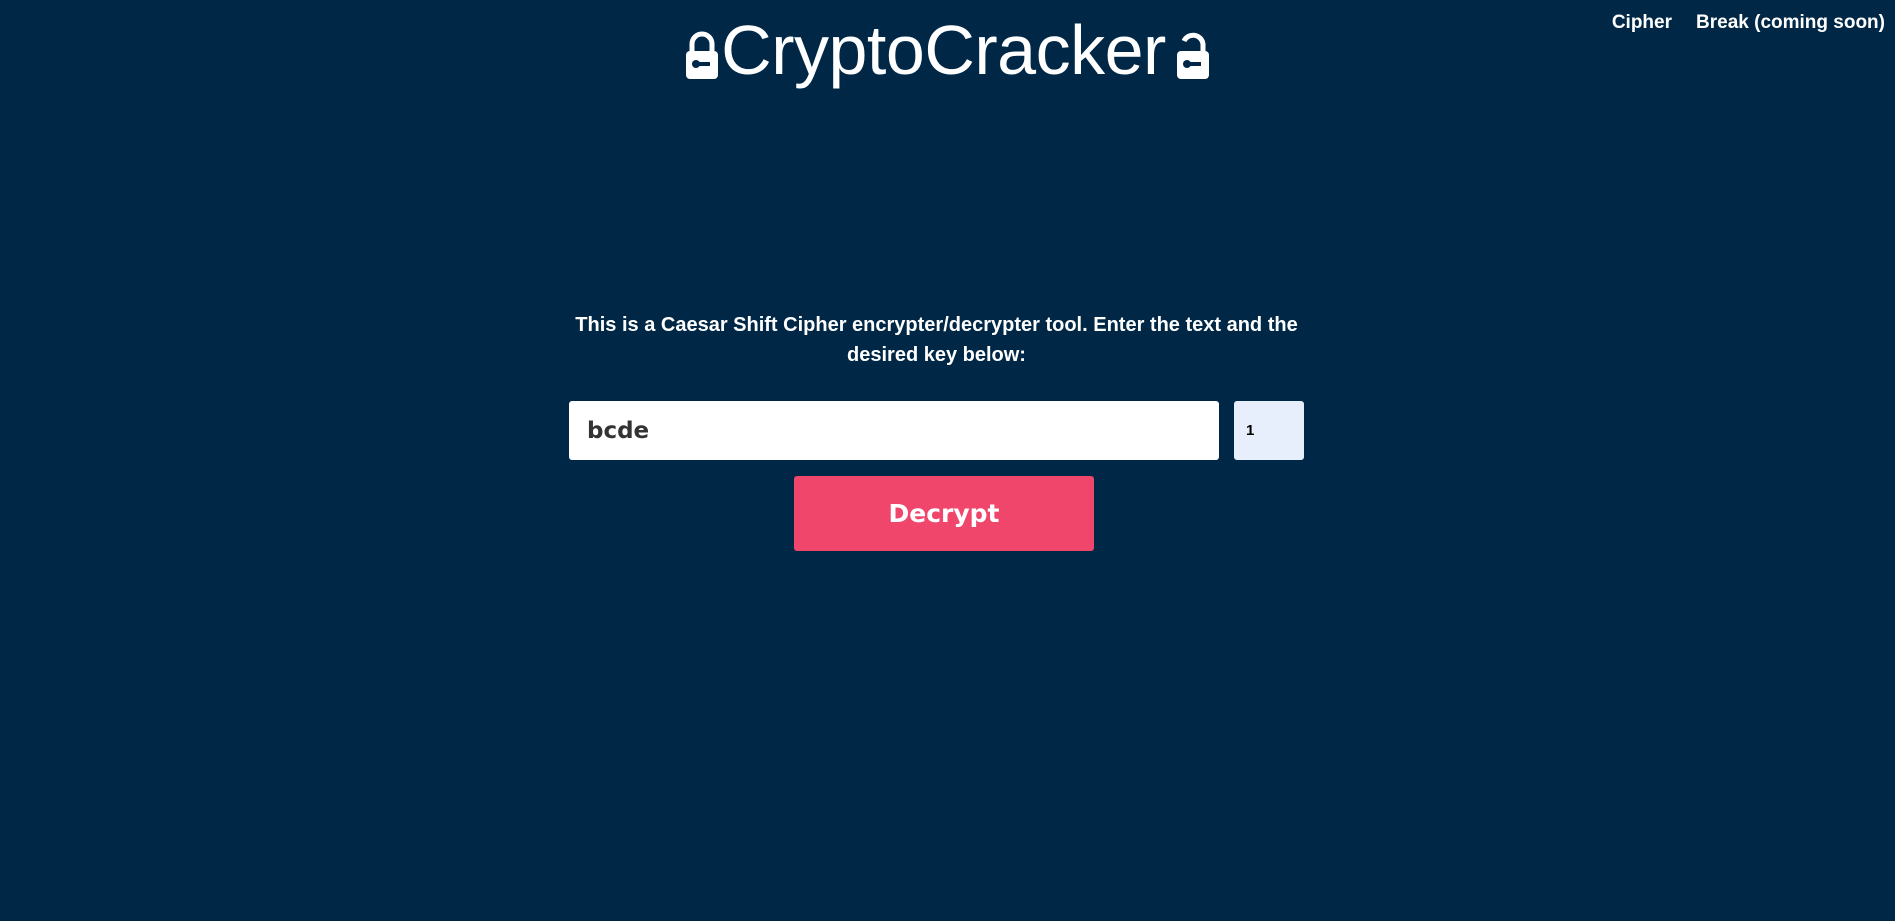 The width and height of the screenshot is (1895, 921). I want to click on shift-key-input, so click(1269, 430).